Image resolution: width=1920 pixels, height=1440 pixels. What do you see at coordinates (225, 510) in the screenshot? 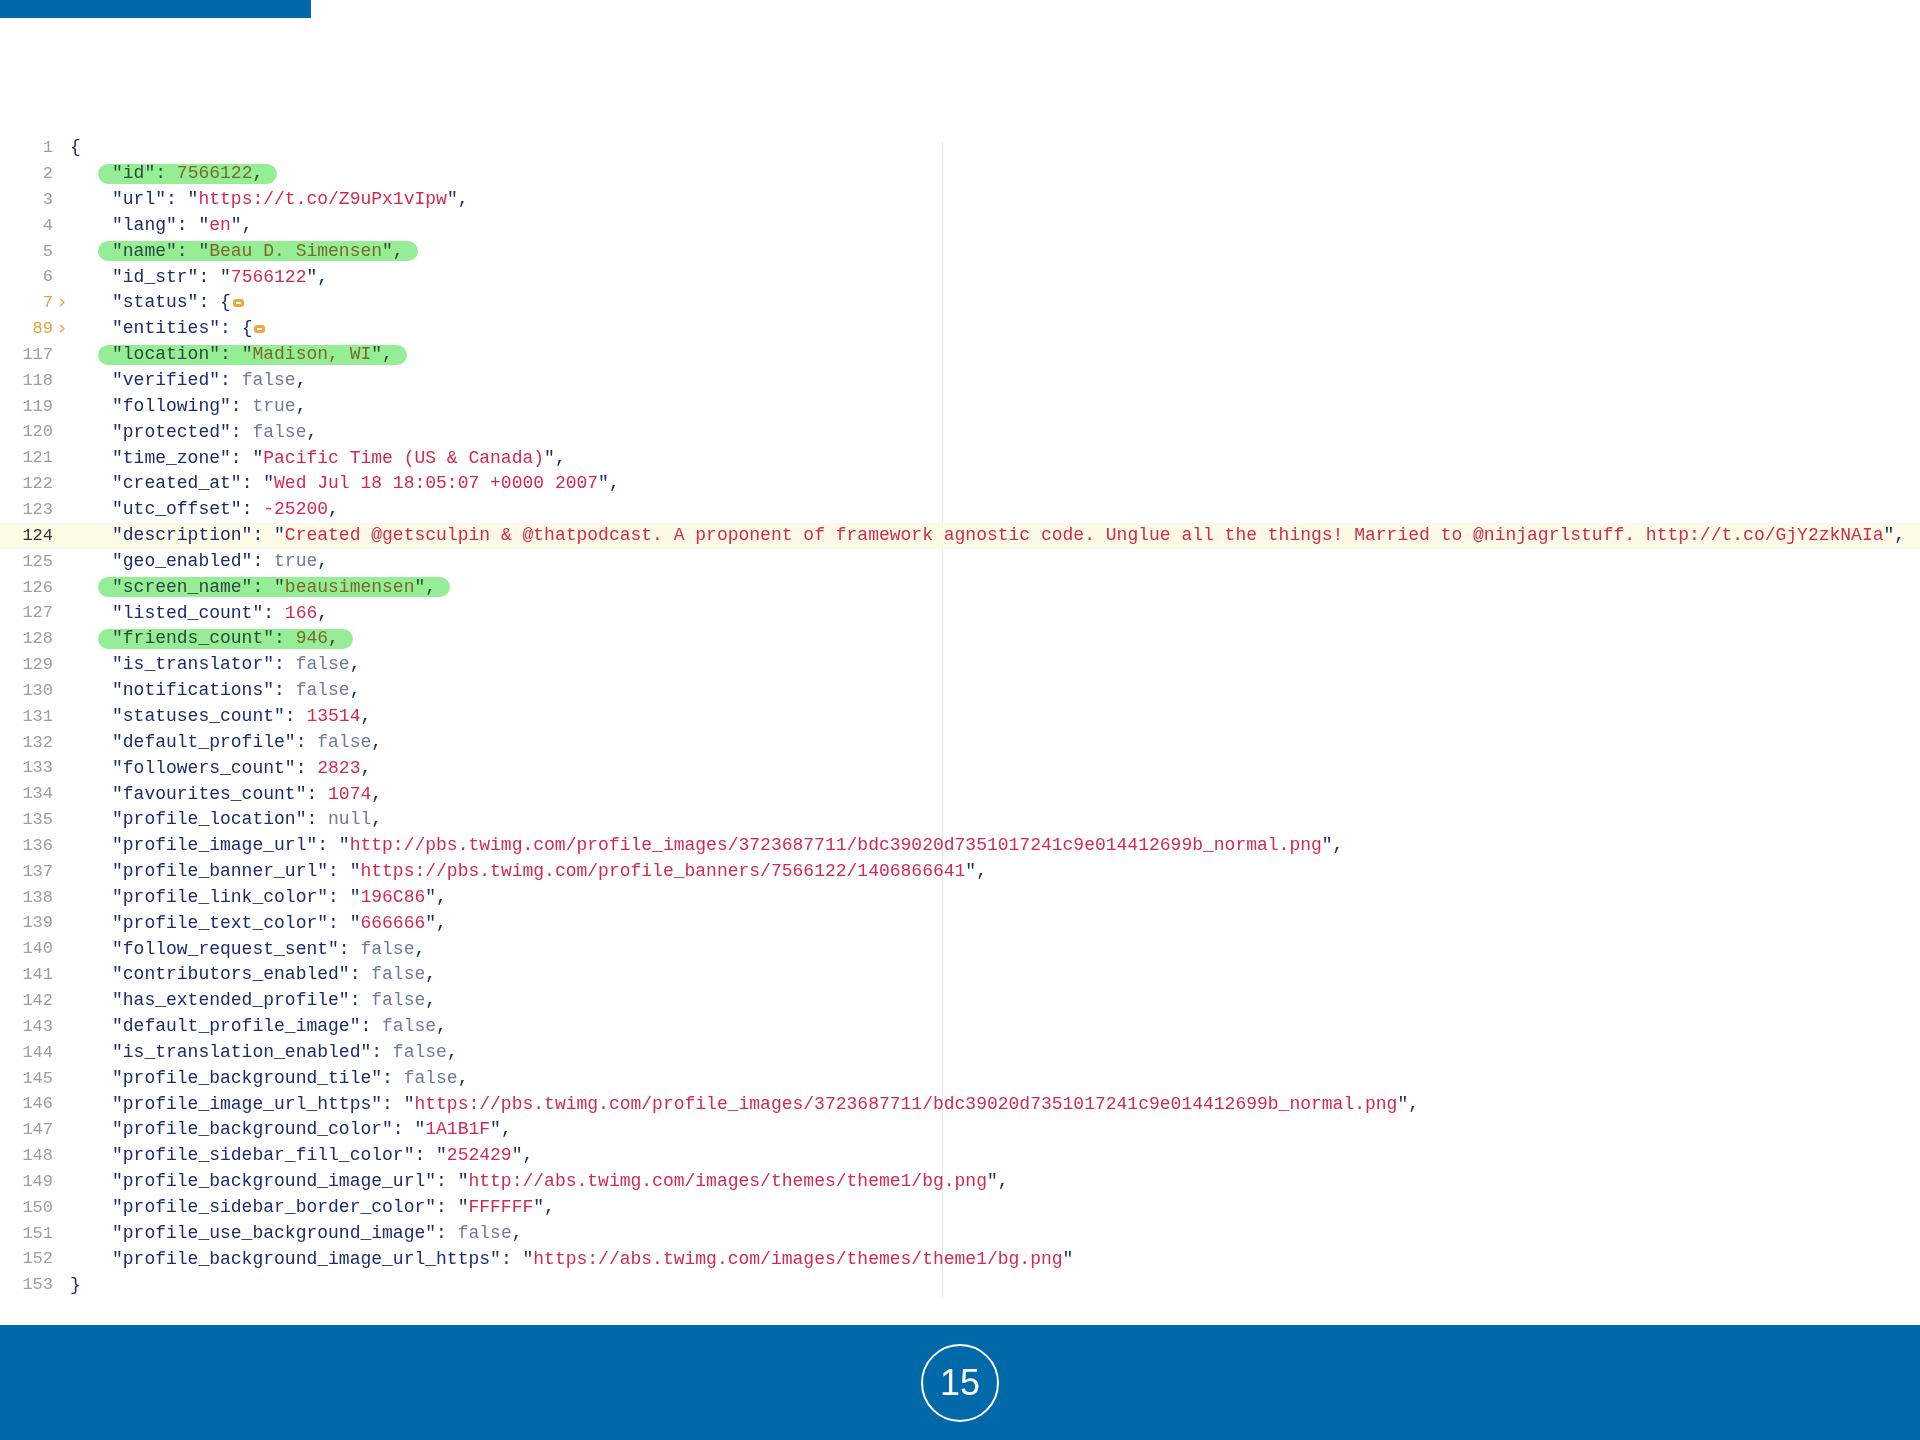
I see `code-line: "utc_offset": -25200,` at bounding box center [225, 510].